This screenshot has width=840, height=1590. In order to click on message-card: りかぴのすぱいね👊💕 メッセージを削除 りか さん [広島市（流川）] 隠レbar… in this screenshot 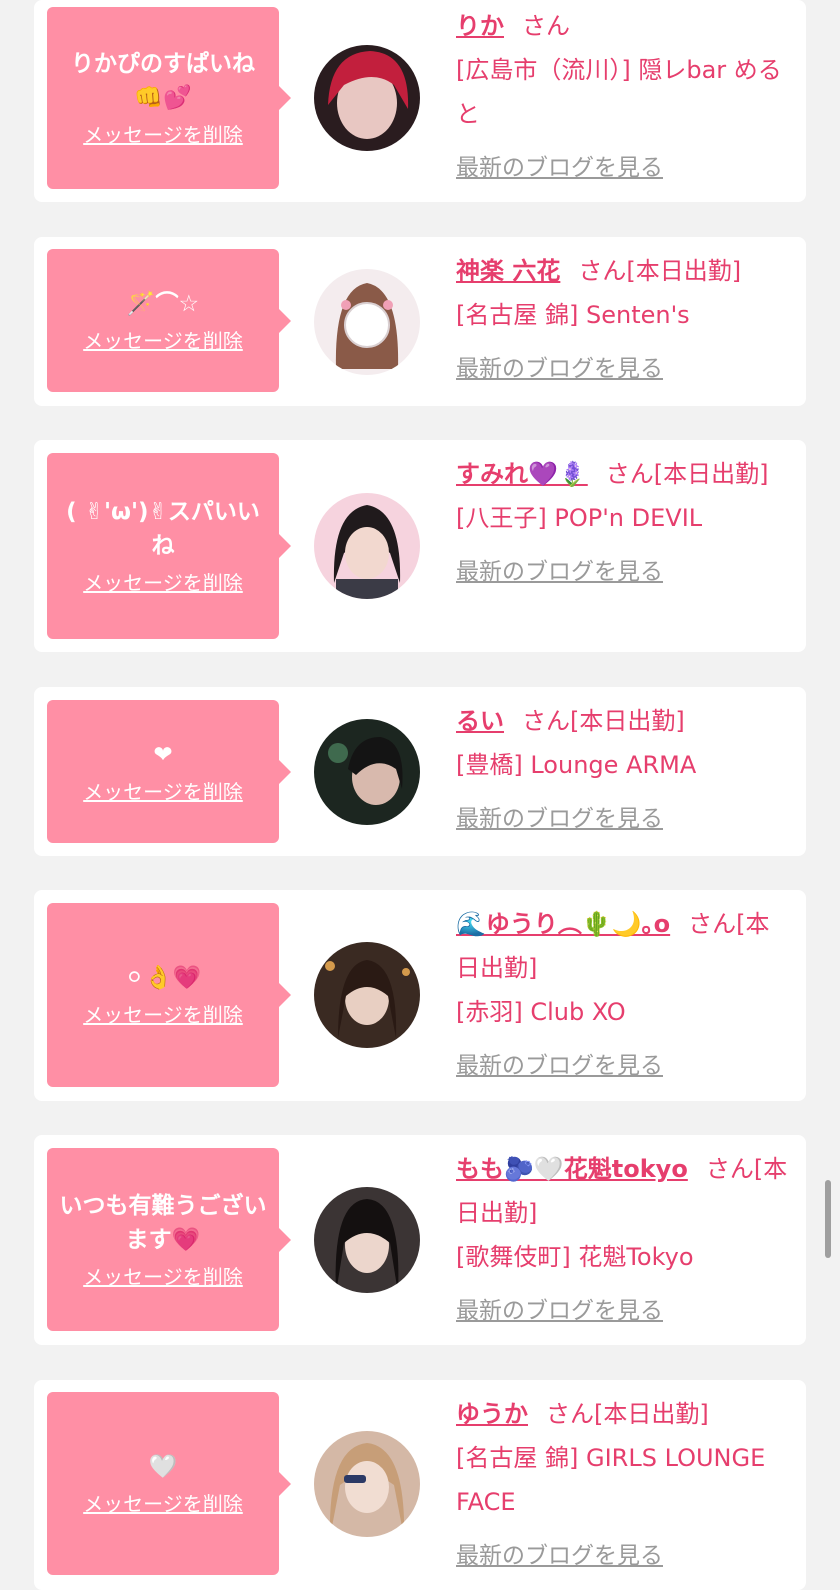, I will do `click(420, 101)`.